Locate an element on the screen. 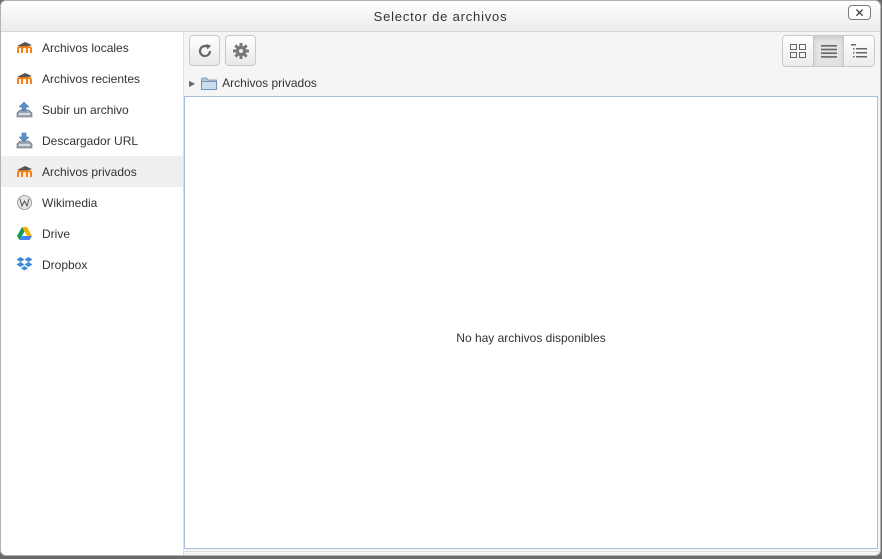  sidebar-item-archivos-locales: Archivos locales is located at coordinates (92, 47).